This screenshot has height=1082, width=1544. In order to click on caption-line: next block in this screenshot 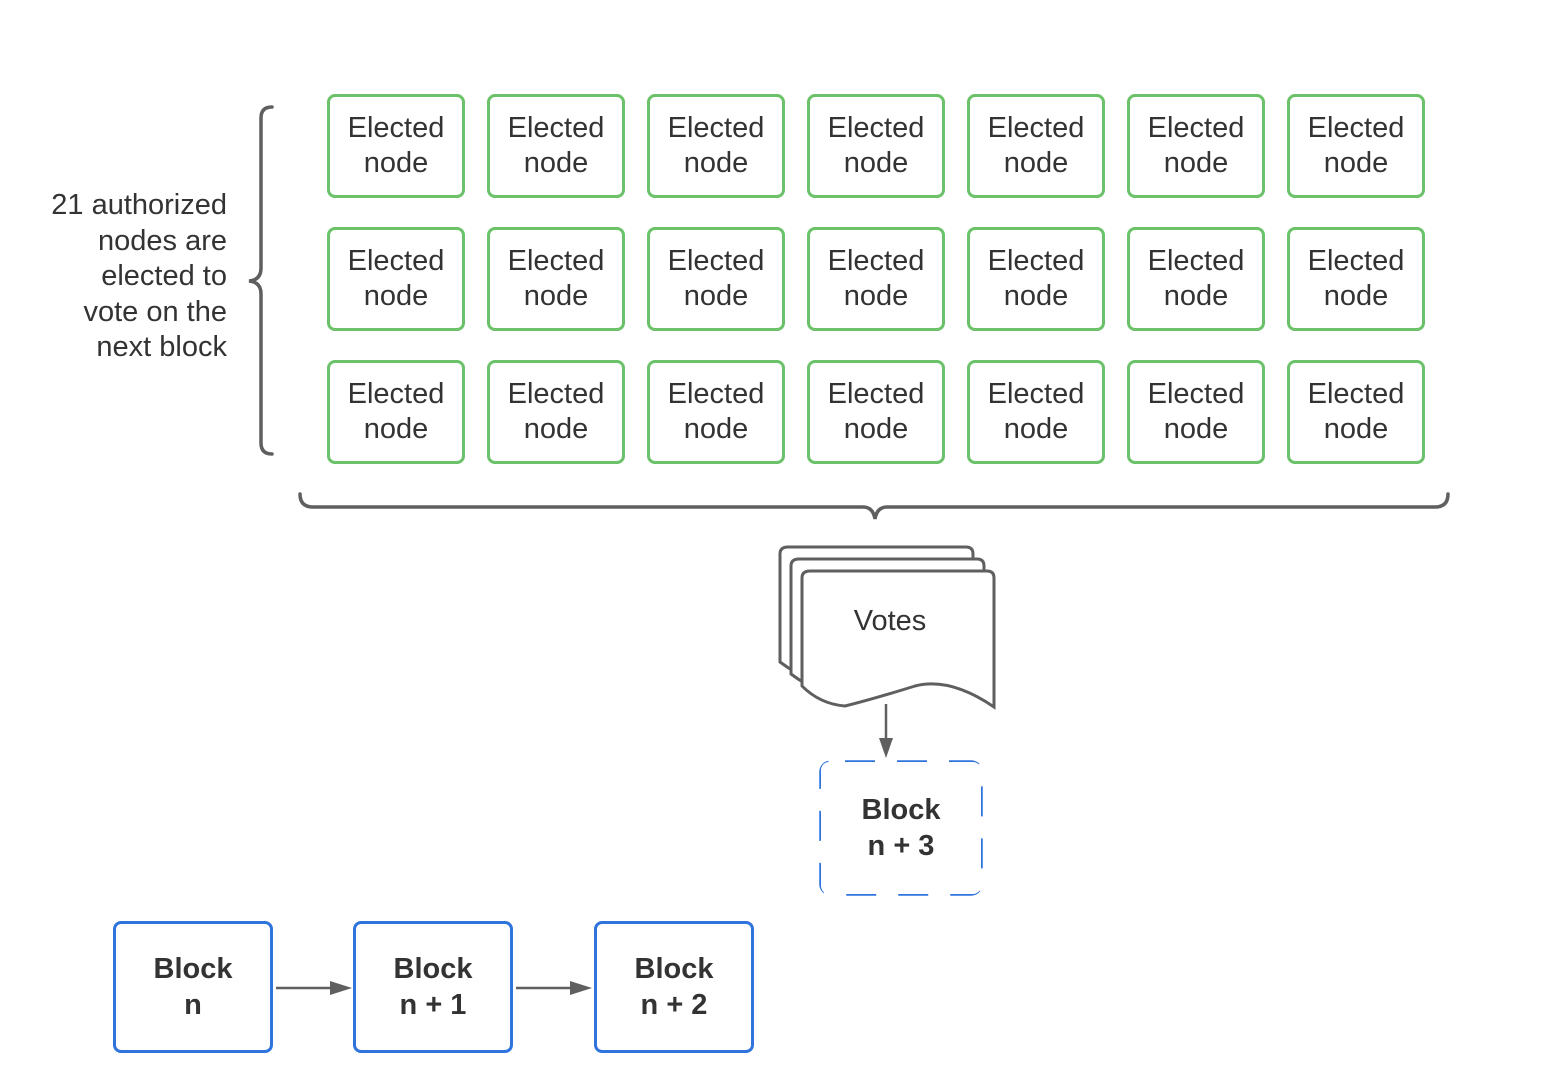, I will do `click(161, 347)`.